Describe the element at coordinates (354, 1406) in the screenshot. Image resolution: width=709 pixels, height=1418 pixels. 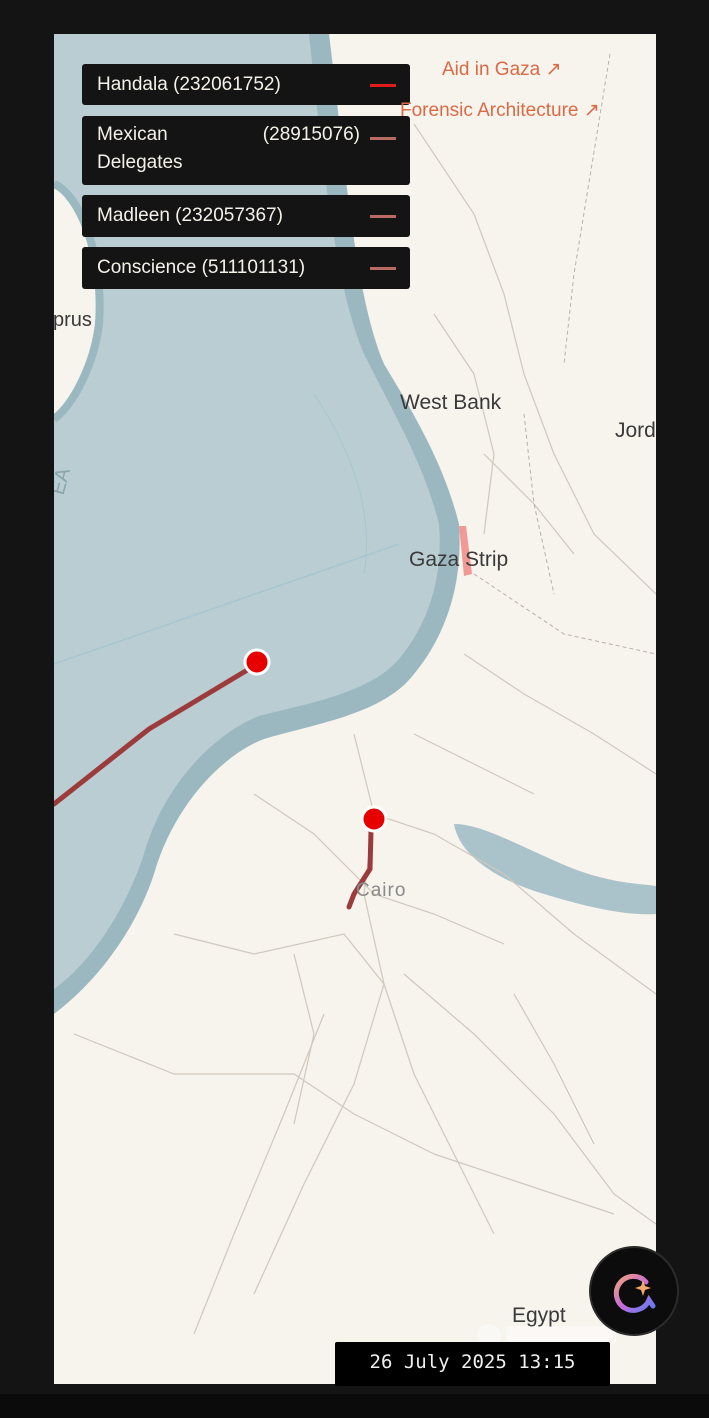
I see `bottom-system-bar` at that location.